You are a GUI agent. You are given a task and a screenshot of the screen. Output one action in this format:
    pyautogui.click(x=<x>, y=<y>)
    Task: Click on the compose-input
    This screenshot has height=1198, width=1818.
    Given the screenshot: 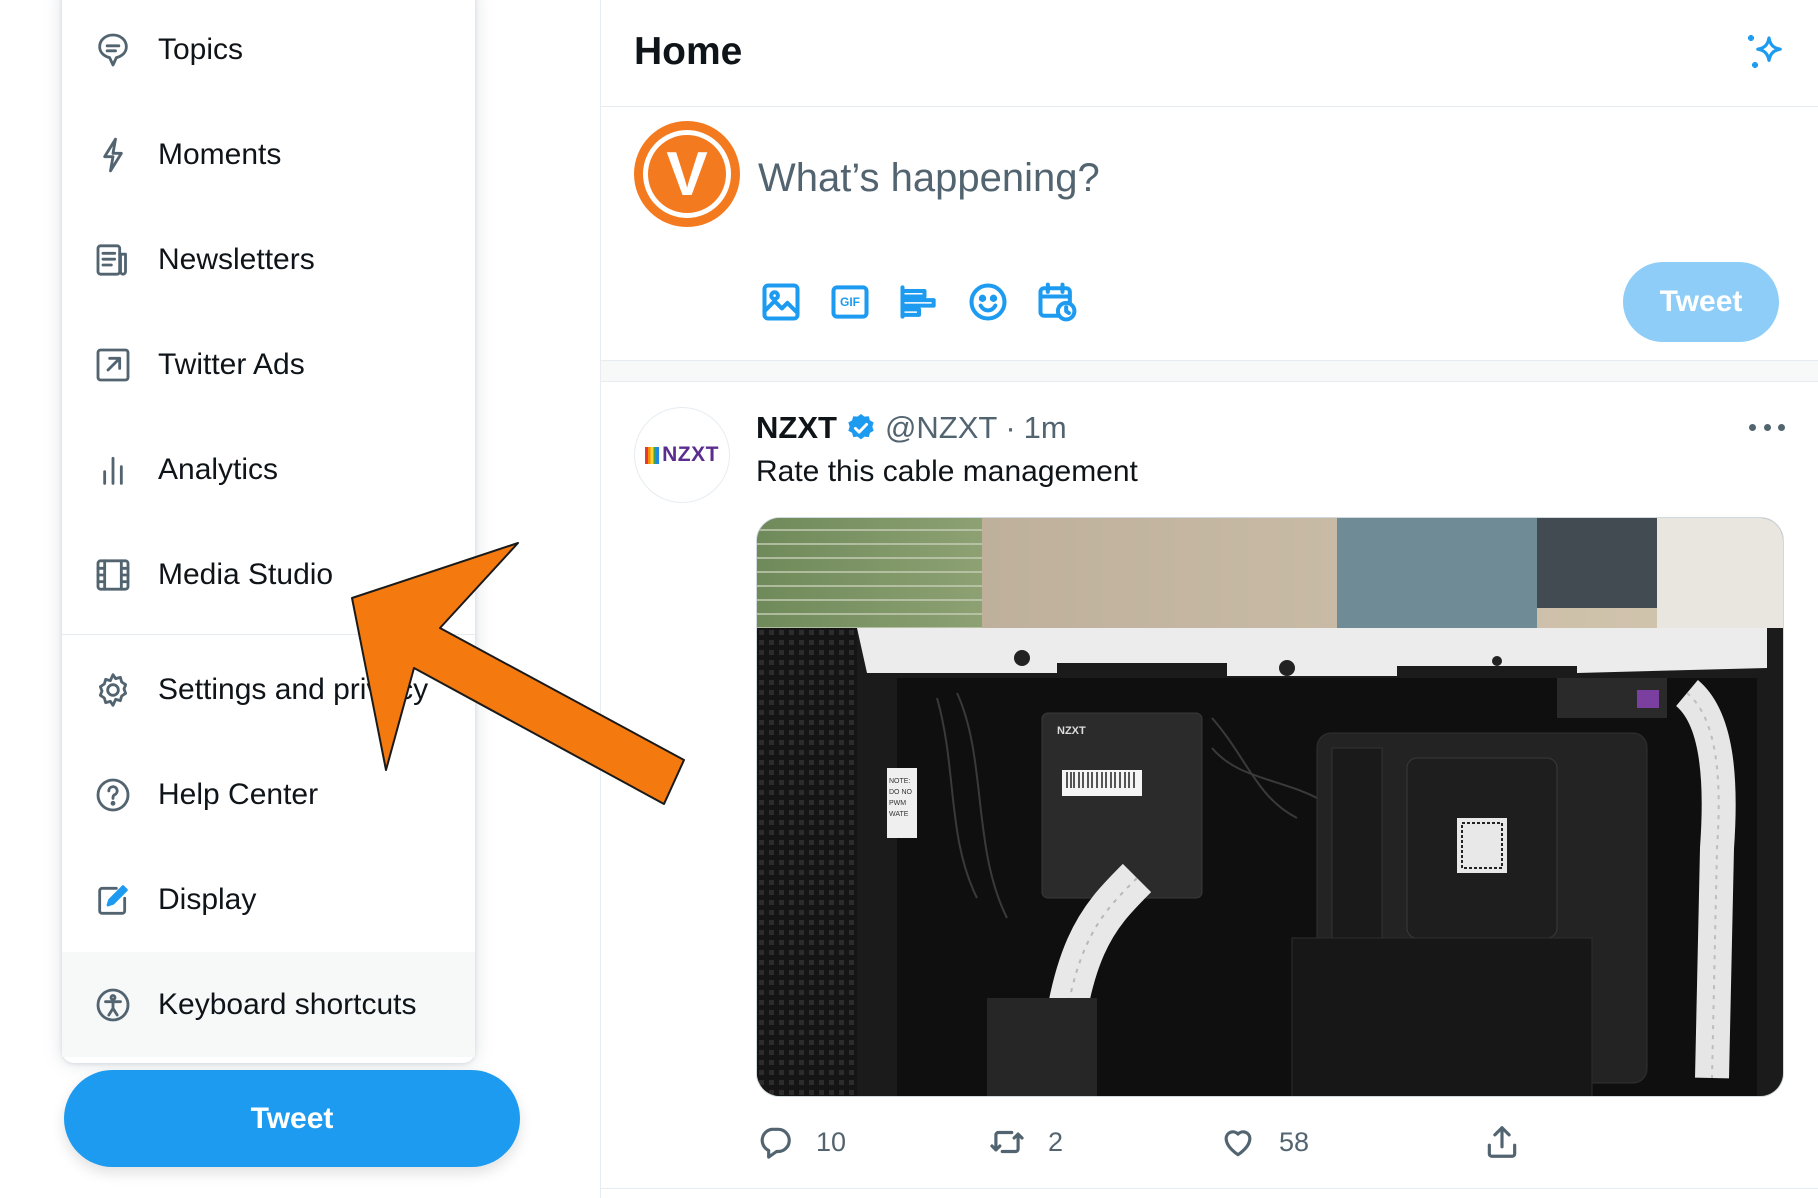 What is the action you would take?
    pyautogui.click(x=1108, y=178)
    